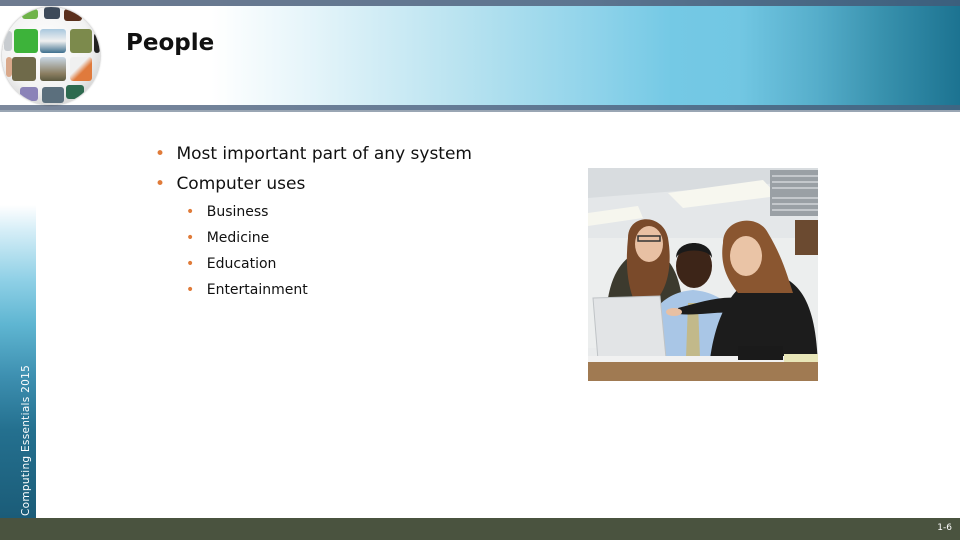 The height and width of the screenshot is (540, 960). Describe the element at coordinates (324, 154) in the screenshot. I see `bullet-text: Most important part of any system` at that location.